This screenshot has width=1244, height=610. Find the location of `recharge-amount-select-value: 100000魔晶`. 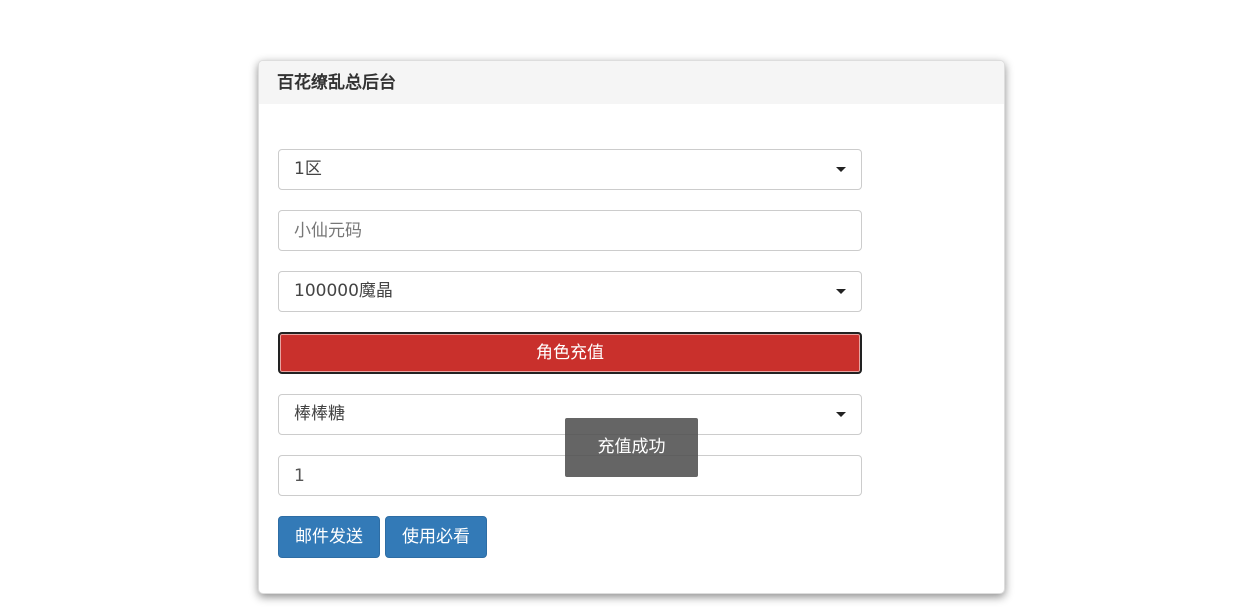

recharge-amount-select-value: 100000魔晶 is located at coordinates (343, 291).